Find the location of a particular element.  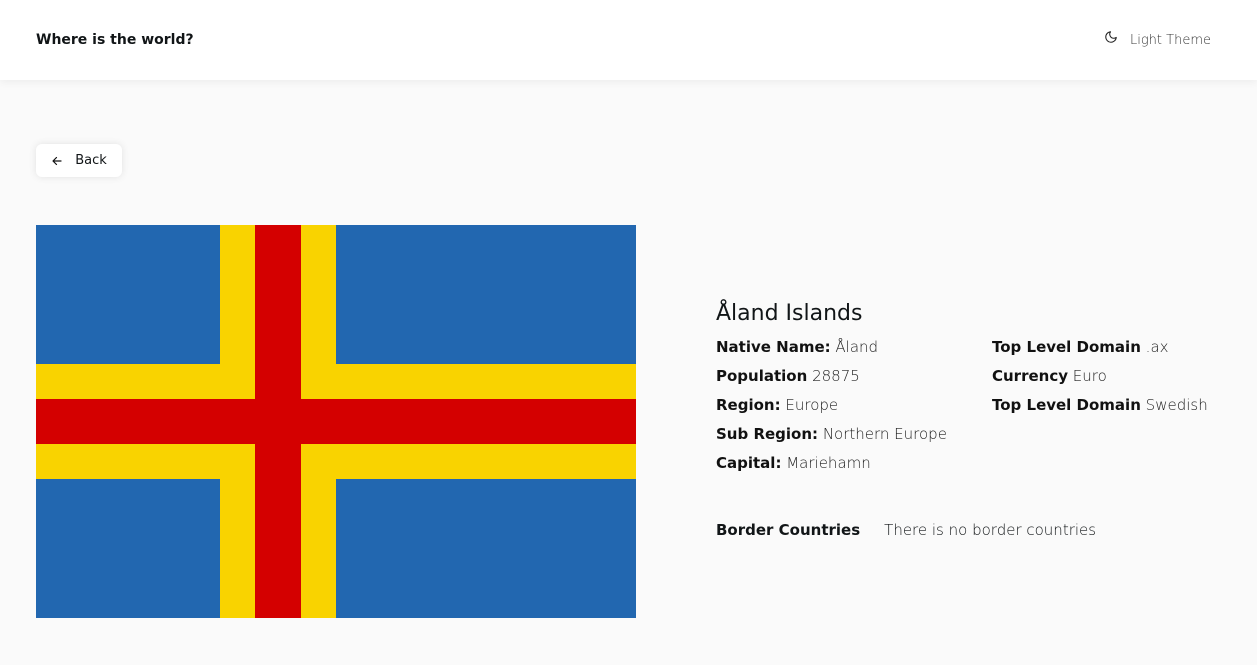

population-row: Population 28875 is located at coordinates (846, 376).